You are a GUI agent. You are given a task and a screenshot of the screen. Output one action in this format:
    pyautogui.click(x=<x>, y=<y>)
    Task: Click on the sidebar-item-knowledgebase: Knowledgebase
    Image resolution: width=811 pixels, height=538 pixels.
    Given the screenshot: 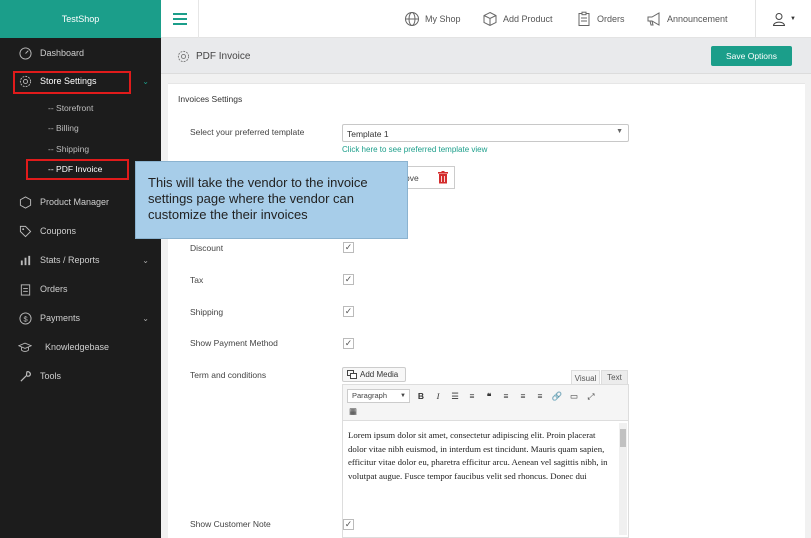 What is the action you would take?
    pyautogui.click(x=80, y=347)
    